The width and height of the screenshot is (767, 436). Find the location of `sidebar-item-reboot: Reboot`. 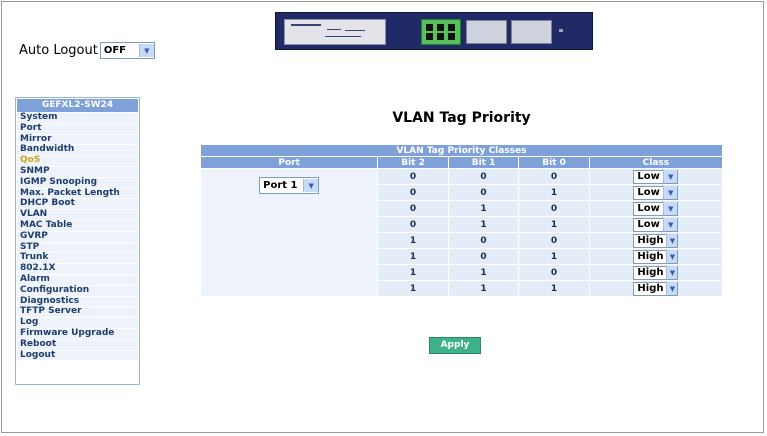

sidebar-item-reboot: Reboot is located at coordinates (77, 345).